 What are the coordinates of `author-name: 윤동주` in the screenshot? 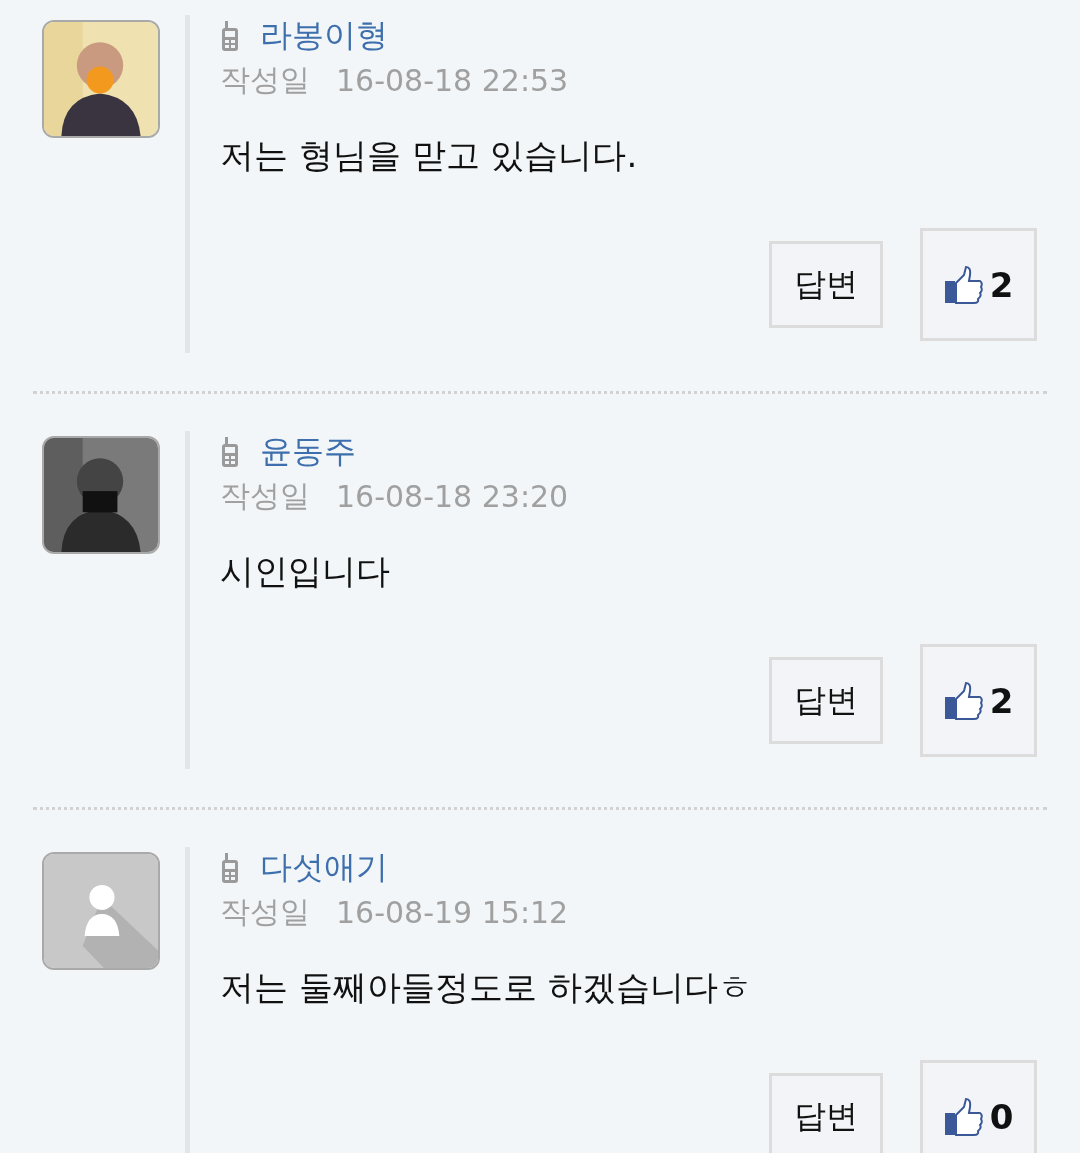 It's located at (308, 452).